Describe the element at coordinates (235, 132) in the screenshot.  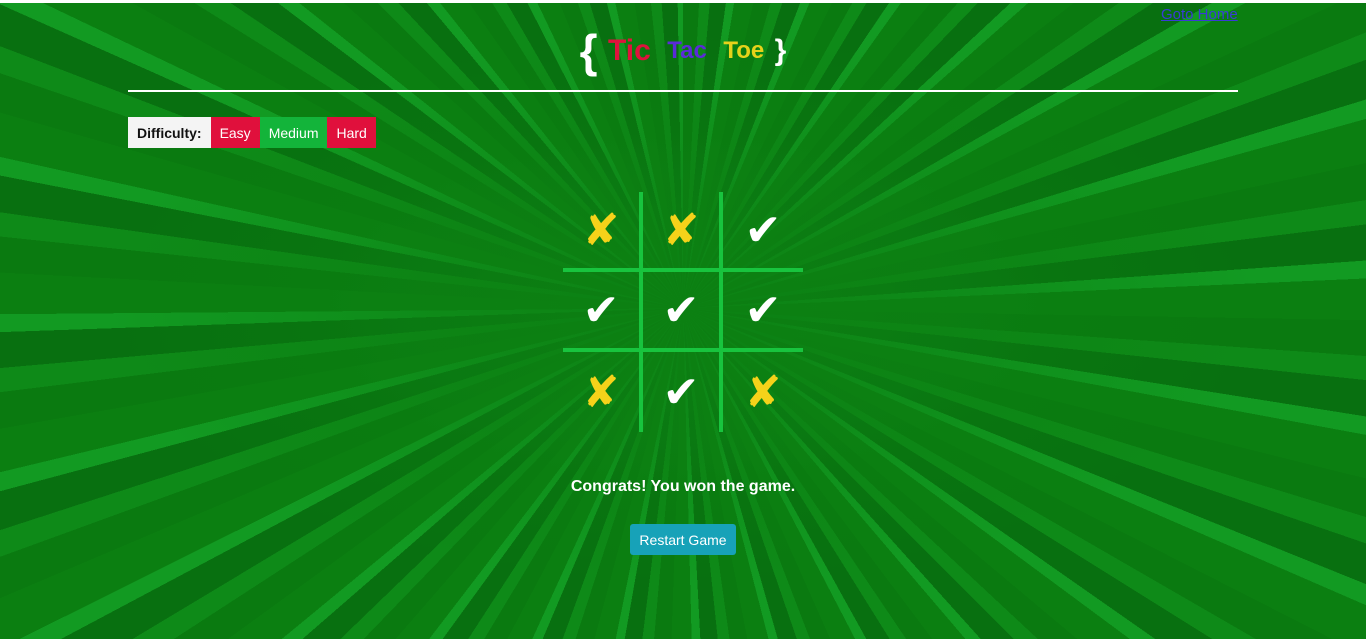
I see `difficulty-easy-button: Easy` at that location.